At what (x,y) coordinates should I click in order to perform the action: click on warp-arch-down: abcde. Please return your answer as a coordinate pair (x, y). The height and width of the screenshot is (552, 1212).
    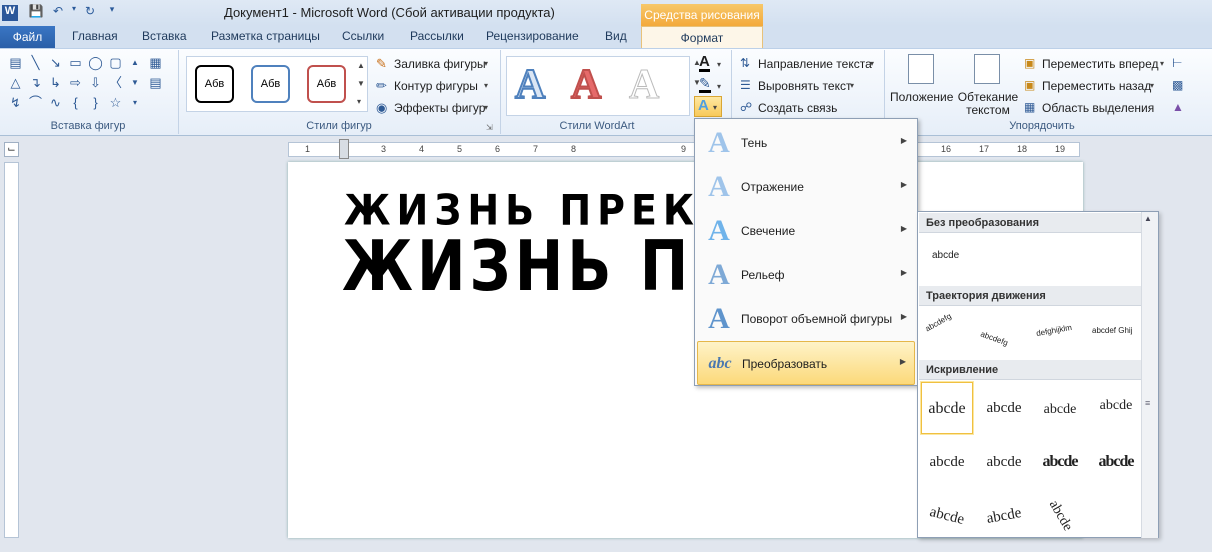
    Looking at the image, I should click on (1004, 516).